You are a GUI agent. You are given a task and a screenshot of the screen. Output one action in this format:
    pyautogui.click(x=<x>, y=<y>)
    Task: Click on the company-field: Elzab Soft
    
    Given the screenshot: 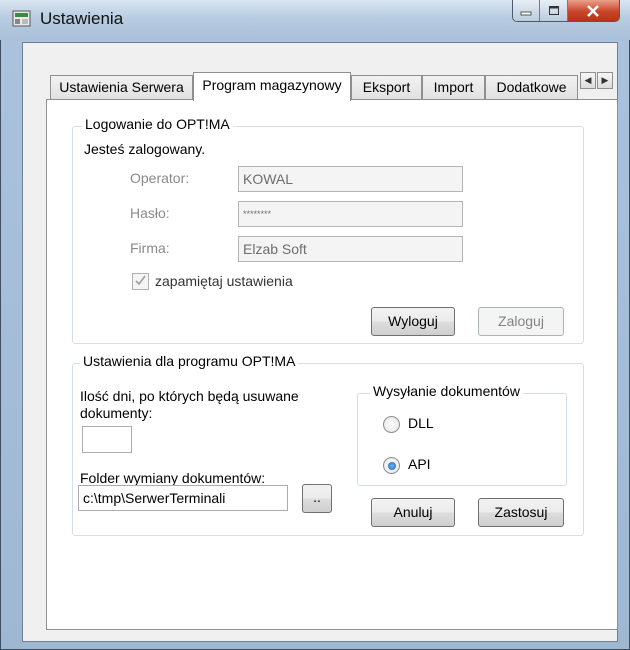 What is the action you would take?
    pyautogui.click(x=350, y=249)
    